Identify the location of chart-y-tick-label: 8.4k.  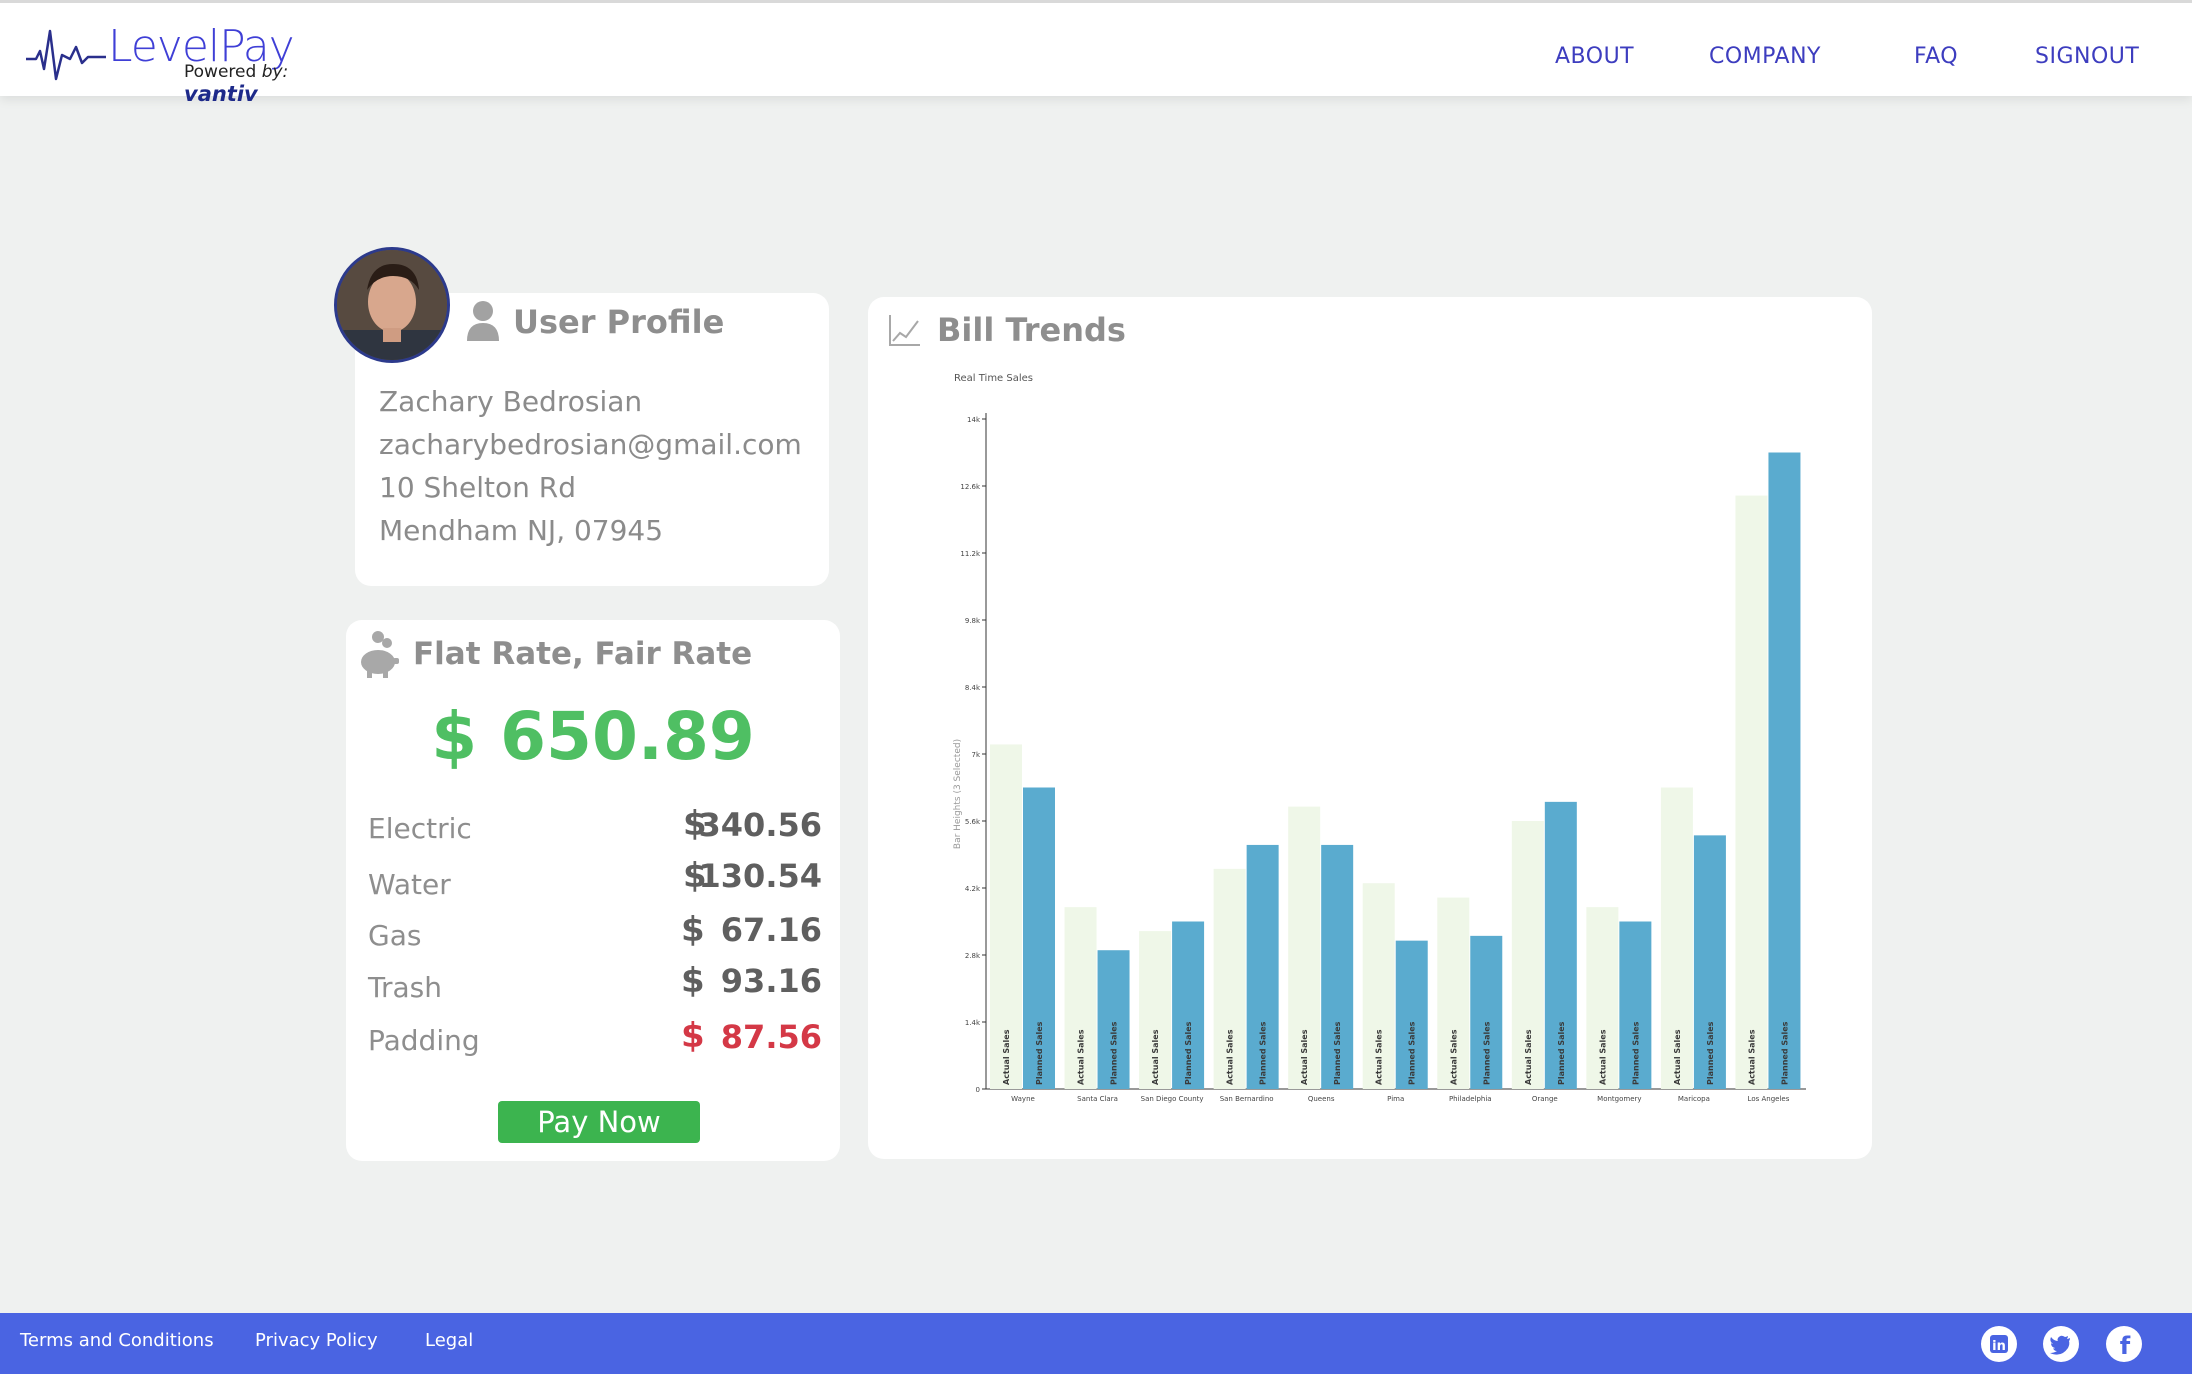
(973, 688).